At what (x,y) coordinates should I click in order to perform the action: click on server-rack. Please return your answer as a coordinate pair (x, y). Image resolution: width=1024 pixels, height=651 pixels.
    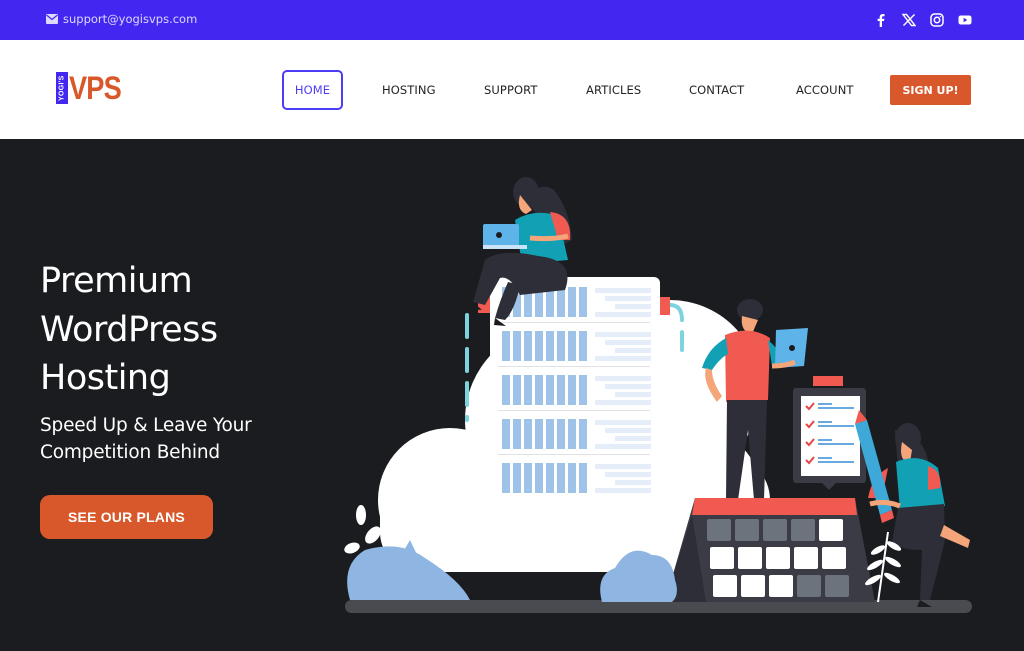
    Looking at the image, I should click on (575, 392).